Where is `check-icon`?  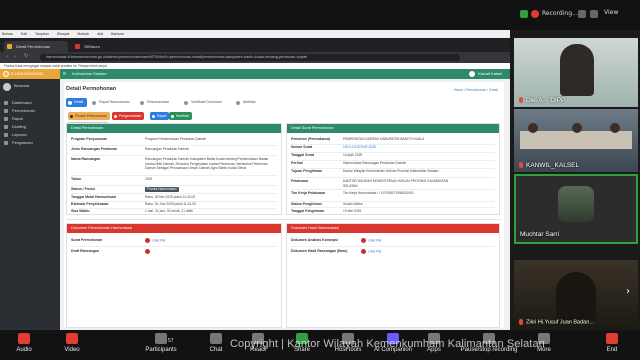
check-icon is located at coordinates (186, 102).